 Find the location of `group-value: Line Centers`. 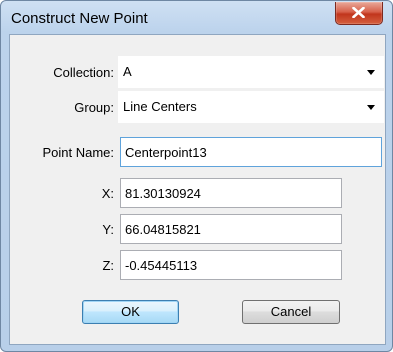

group-value: Line Centers is located at coordinates (160, 106).